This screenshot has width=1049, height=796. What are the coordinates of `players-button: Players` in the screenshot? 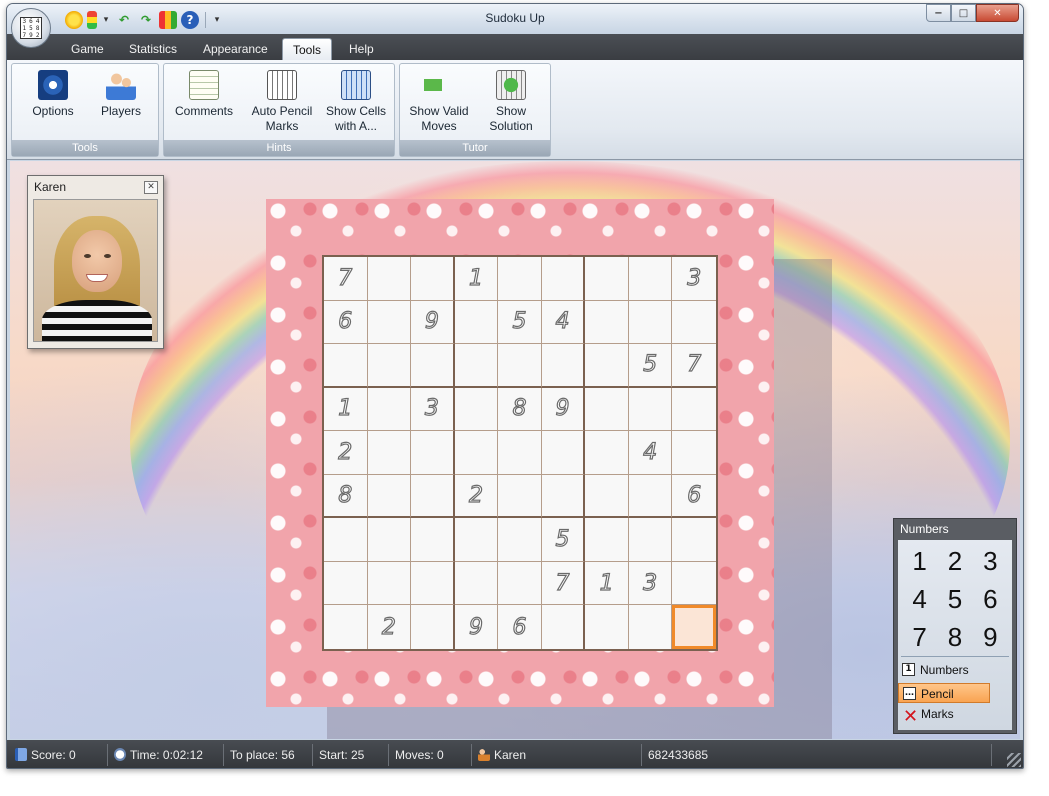 It's located at (121, 104).